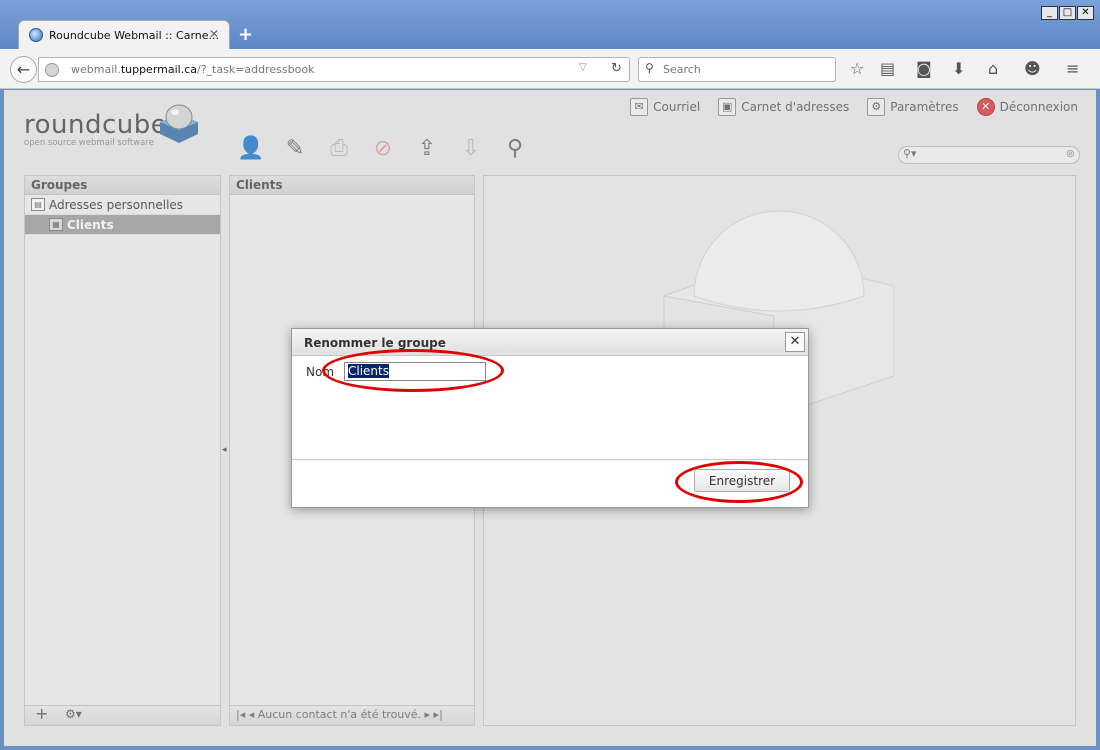  I want to click on roundcube-favicon-icon, so click(36, 35).